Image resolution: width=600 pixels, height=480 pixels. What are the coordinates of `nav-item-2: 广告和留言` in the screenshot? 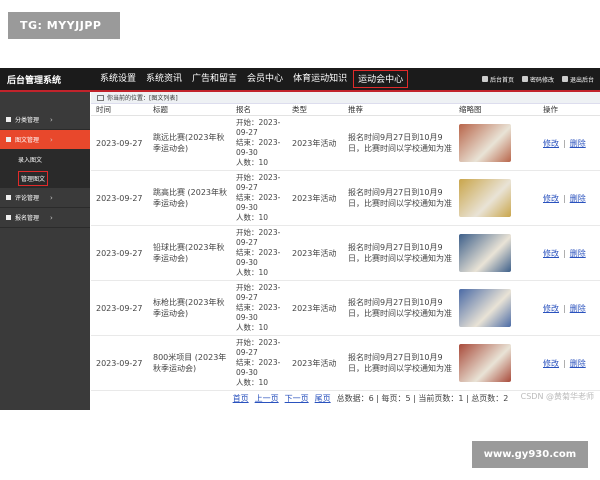 It's located at (214, 79).